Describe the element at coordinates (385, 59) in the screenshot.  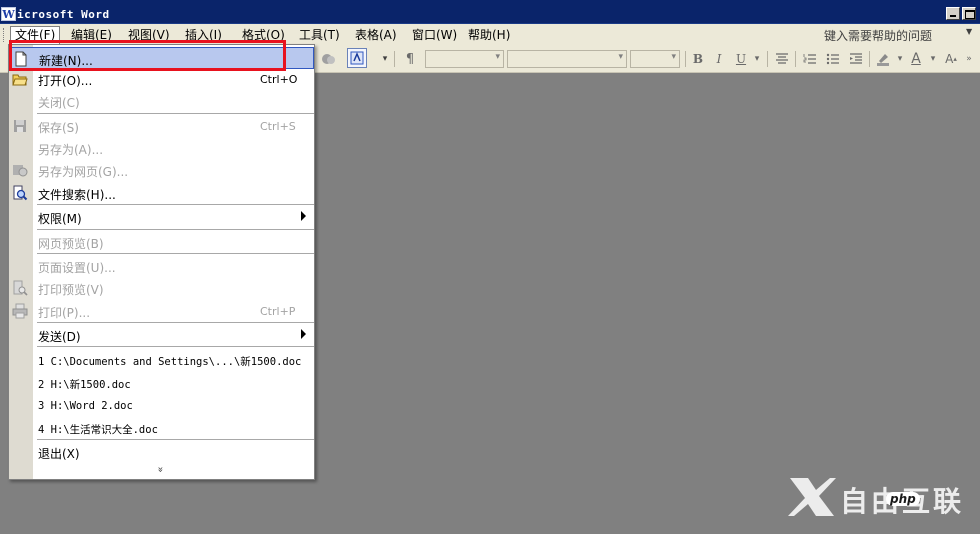
I see `toolbar-options-icon: ▾` at that location.